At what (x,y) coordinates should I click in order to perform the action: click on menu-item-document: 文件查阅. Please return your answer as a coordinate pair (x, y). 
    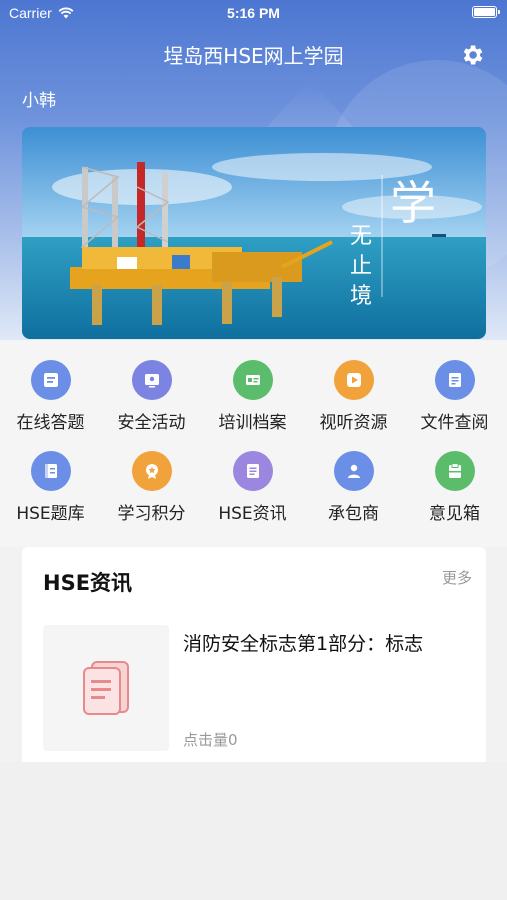
    Looking at the image, I should click on (454, 396).